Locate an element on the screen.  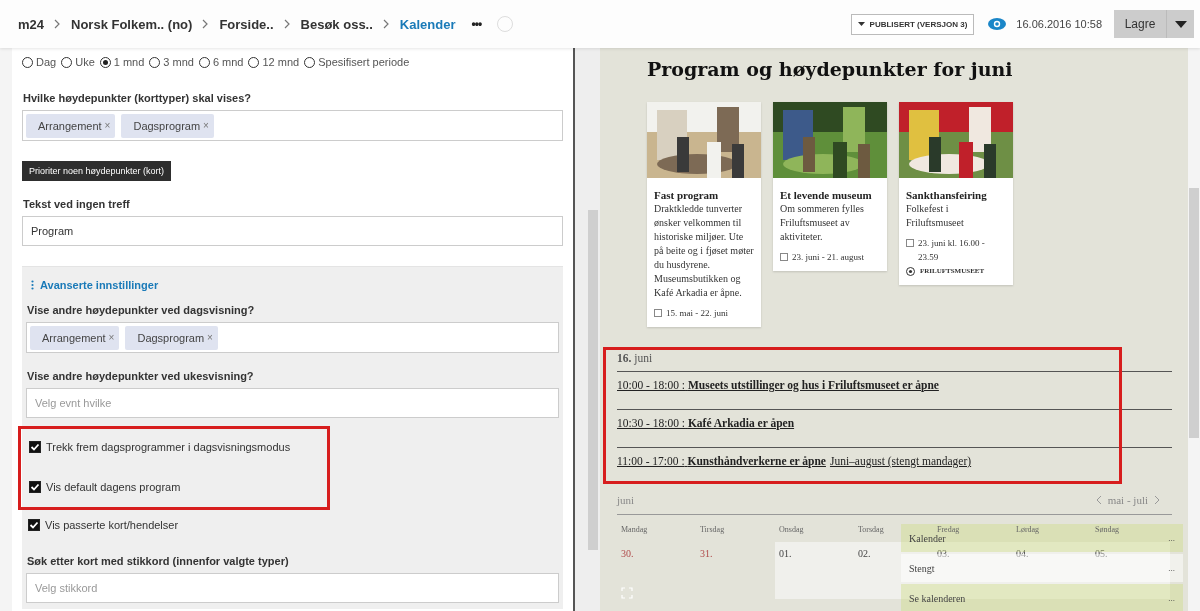
period-radio: Uke is located at coordinates (78, 62).